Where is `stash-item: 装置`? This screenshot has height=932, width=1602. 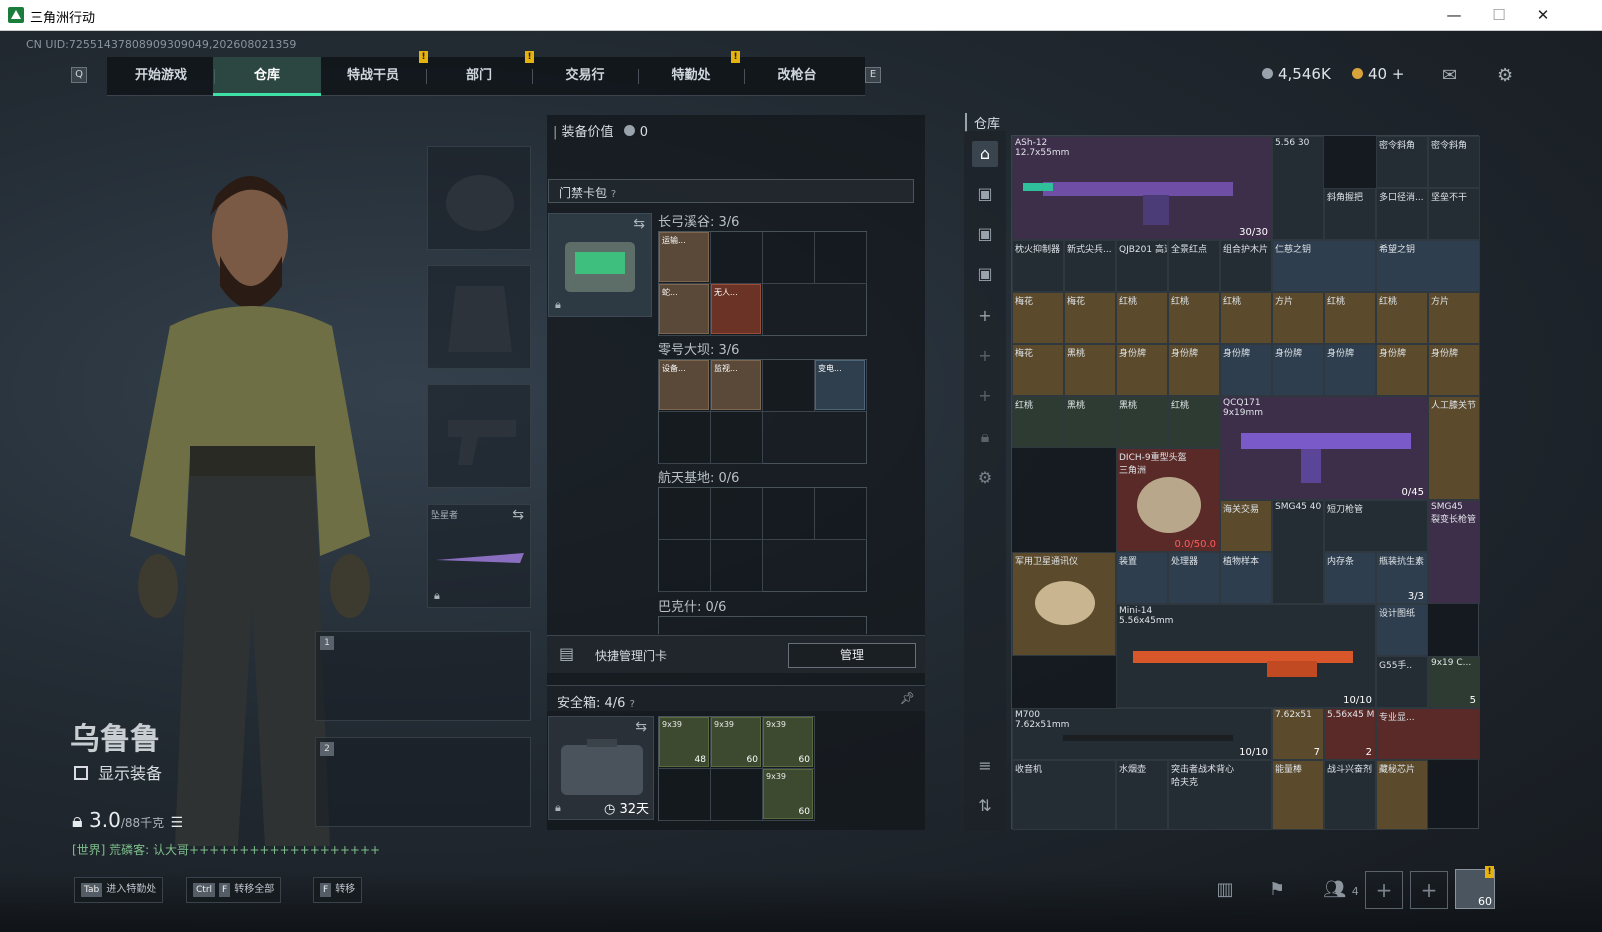
stash-item: 装置 is located at coordinates (1142, 578).